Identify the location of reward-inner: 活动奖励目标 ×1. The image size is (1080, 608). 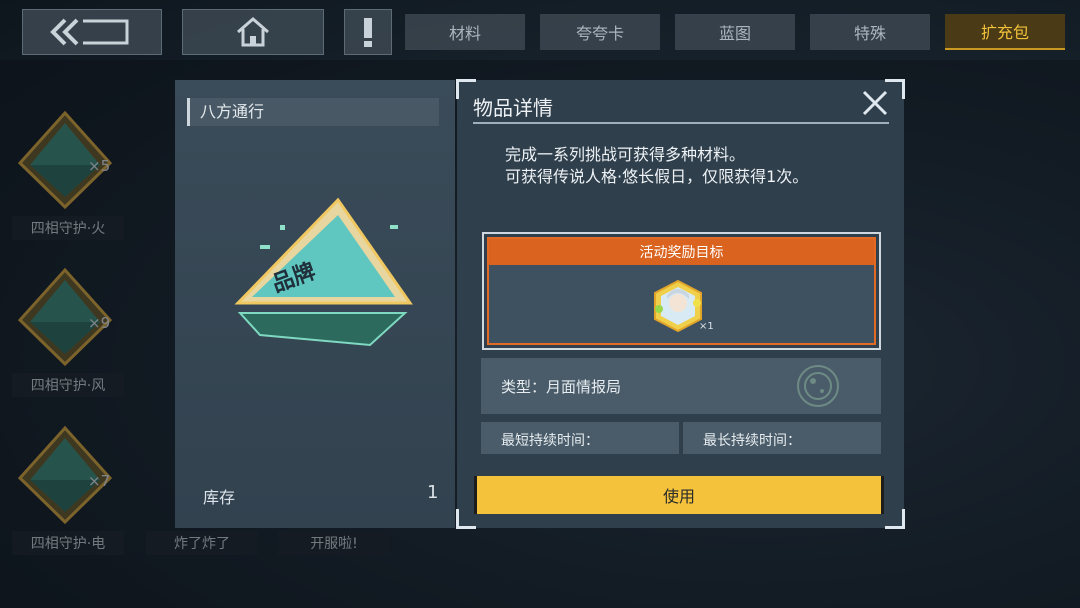
(681, 291).